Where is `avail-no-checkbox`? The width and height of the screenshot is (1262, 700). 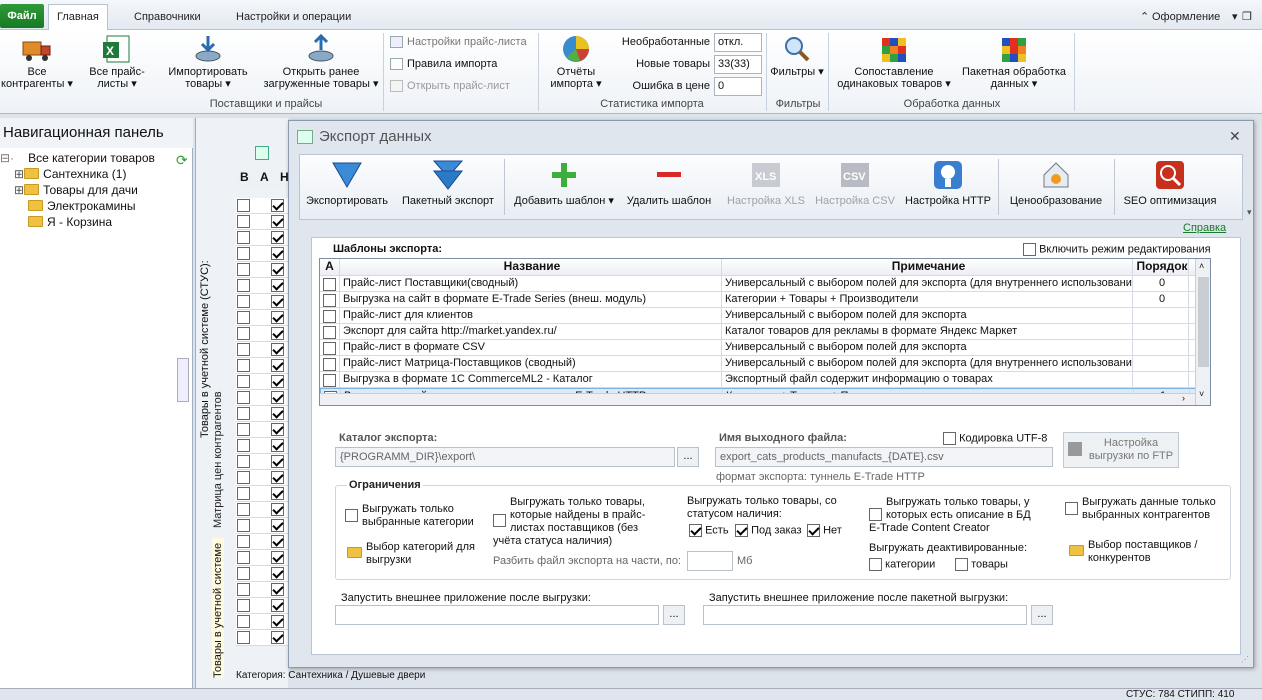 avail-no-checkbox is located at coordinates (813, 530).